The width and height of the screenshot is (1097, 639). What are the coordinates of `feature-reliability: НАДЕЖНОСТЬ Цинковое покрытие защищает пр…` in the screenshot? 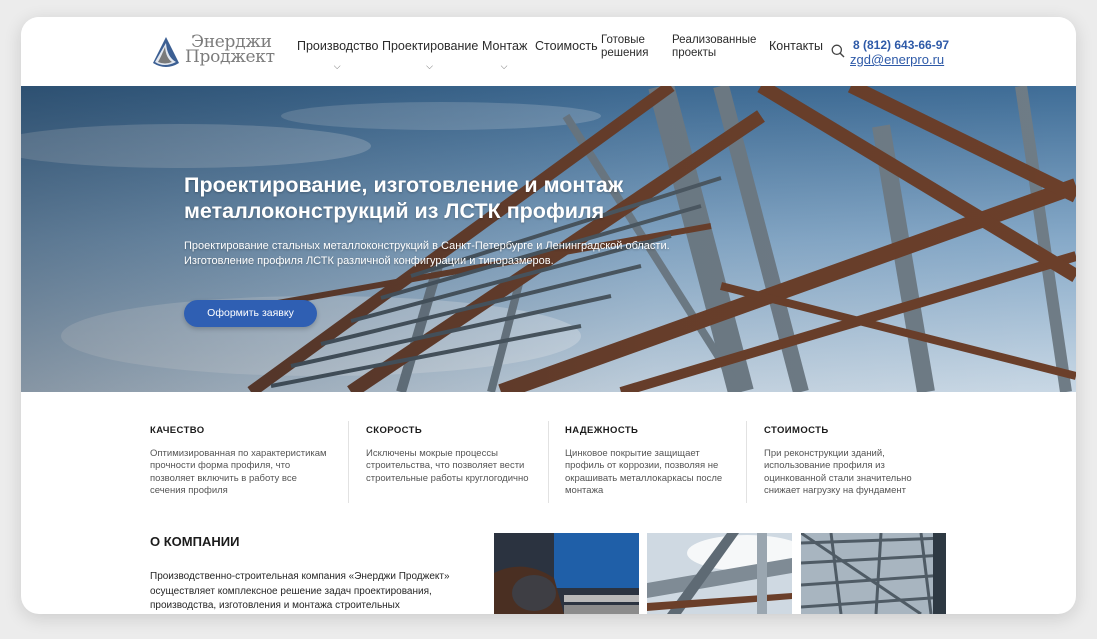 It's located at (651, 461).